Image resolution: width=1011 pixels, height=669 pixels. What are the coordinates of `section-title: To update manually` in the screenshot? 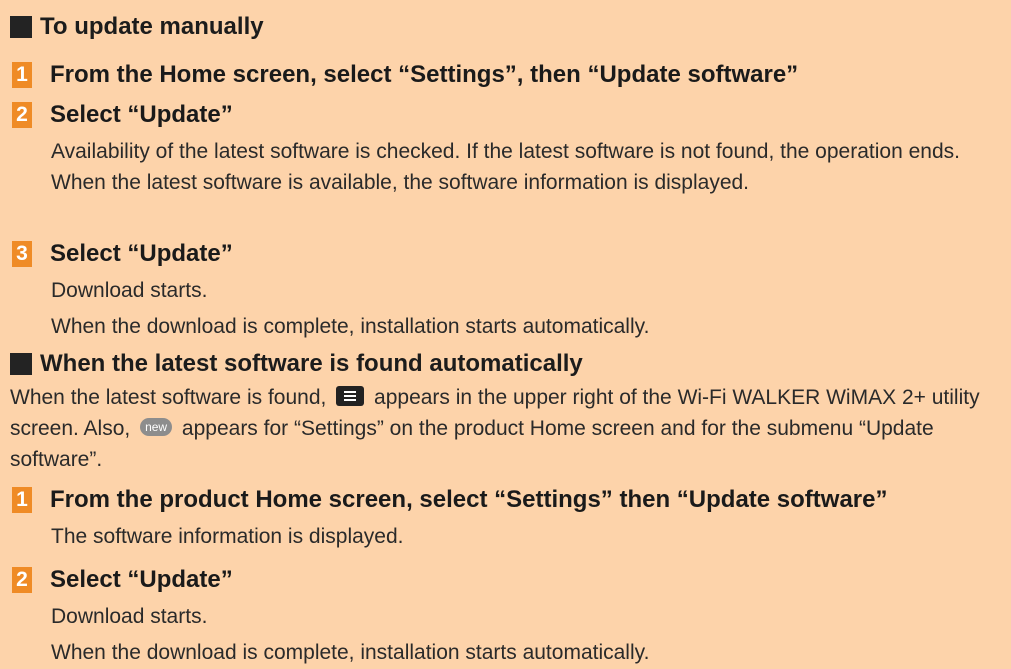 It's located at (152, 26).